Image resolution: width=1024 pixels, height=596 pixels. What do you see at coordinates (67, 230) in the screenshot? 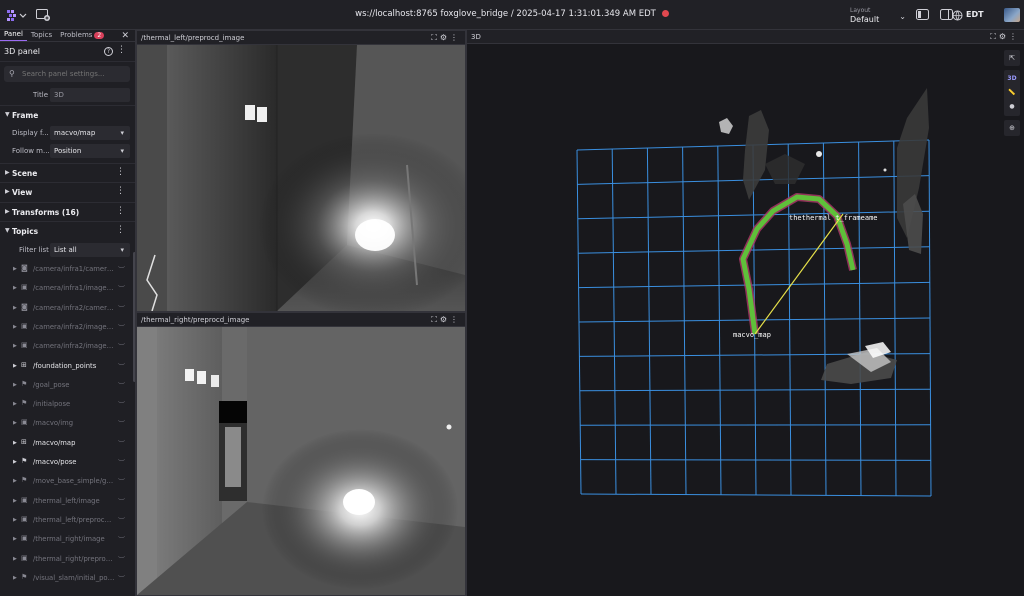
I see `section-topics: ▼ Topics ⋮` at bounding box center [67, 230].